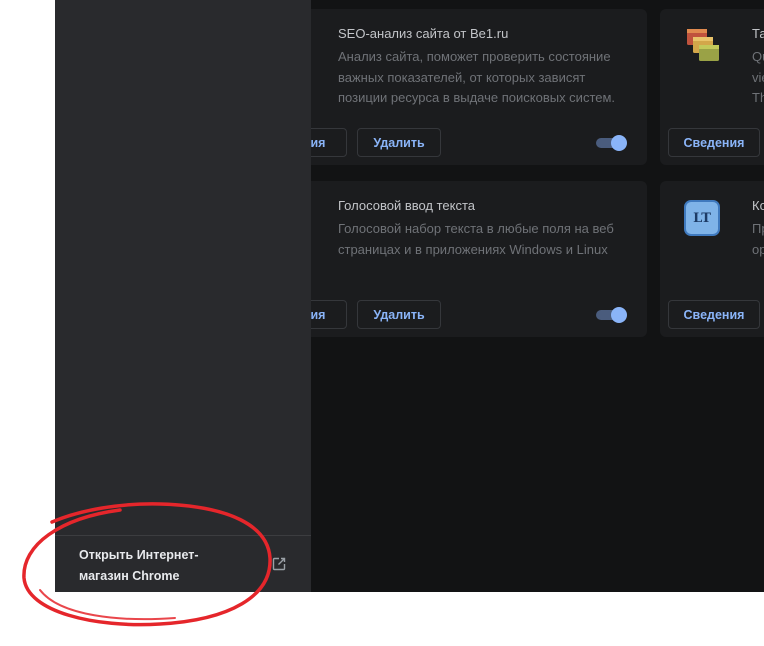  I want to click on tab-manager-icon, so click(703, 45).